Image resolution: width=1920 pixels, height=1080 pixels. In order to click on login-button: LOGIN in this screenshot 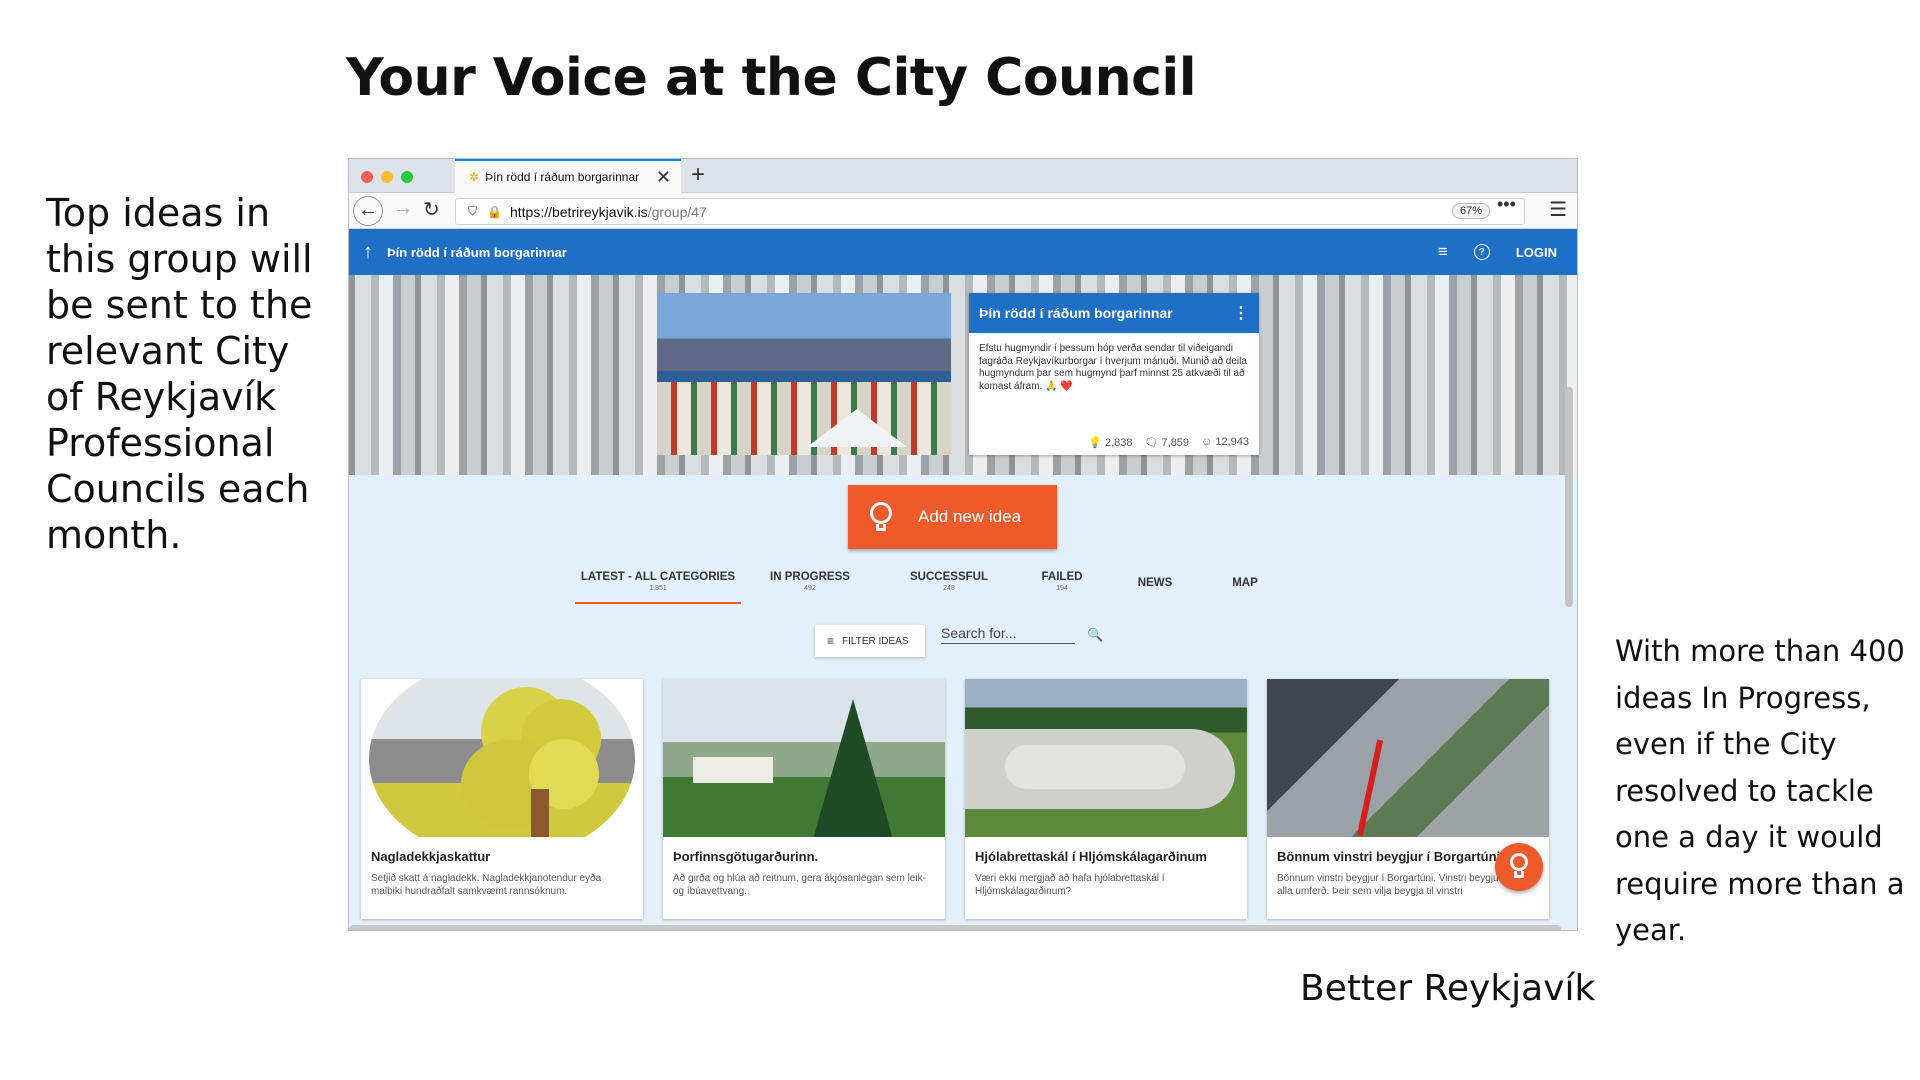, I will do `click(1536, 252)`.